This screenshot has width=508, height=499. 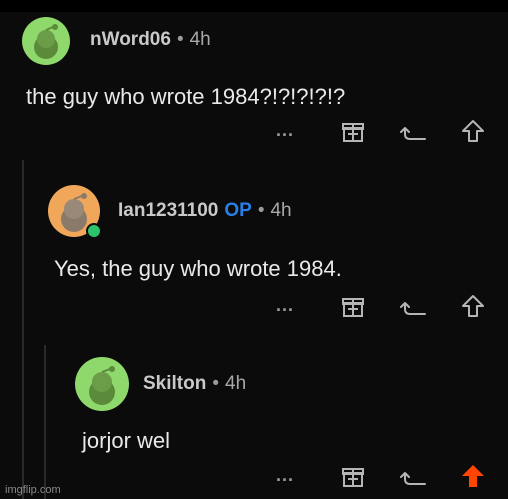 What do you see at coordinates (126, 440) in the screenshot?
I see `comment-body: jorjor wel` at bounding box center [126, 440].